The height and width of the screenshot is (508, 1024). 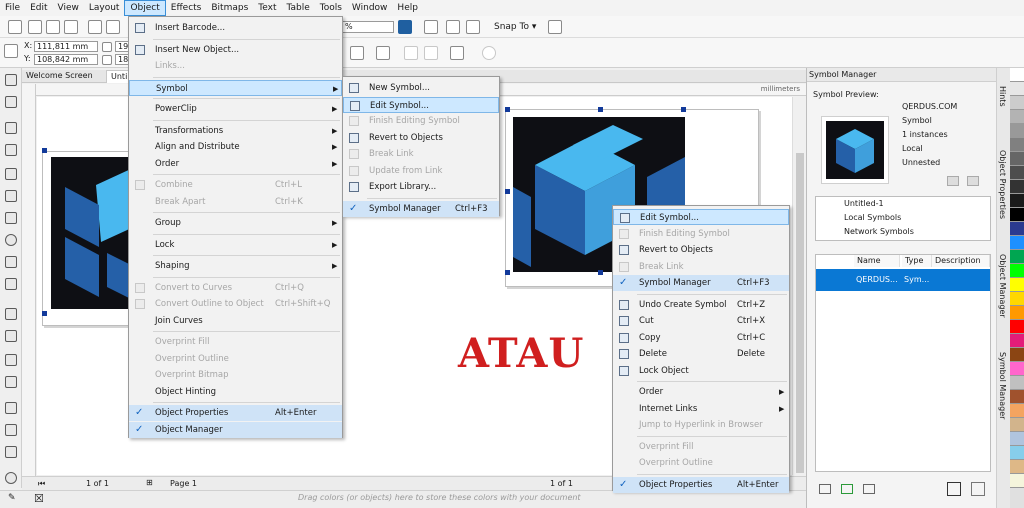 What do you see at coordinates (15, 27) in the screenshot?
I see `new-document-icon` at bounding box center [15, 27].